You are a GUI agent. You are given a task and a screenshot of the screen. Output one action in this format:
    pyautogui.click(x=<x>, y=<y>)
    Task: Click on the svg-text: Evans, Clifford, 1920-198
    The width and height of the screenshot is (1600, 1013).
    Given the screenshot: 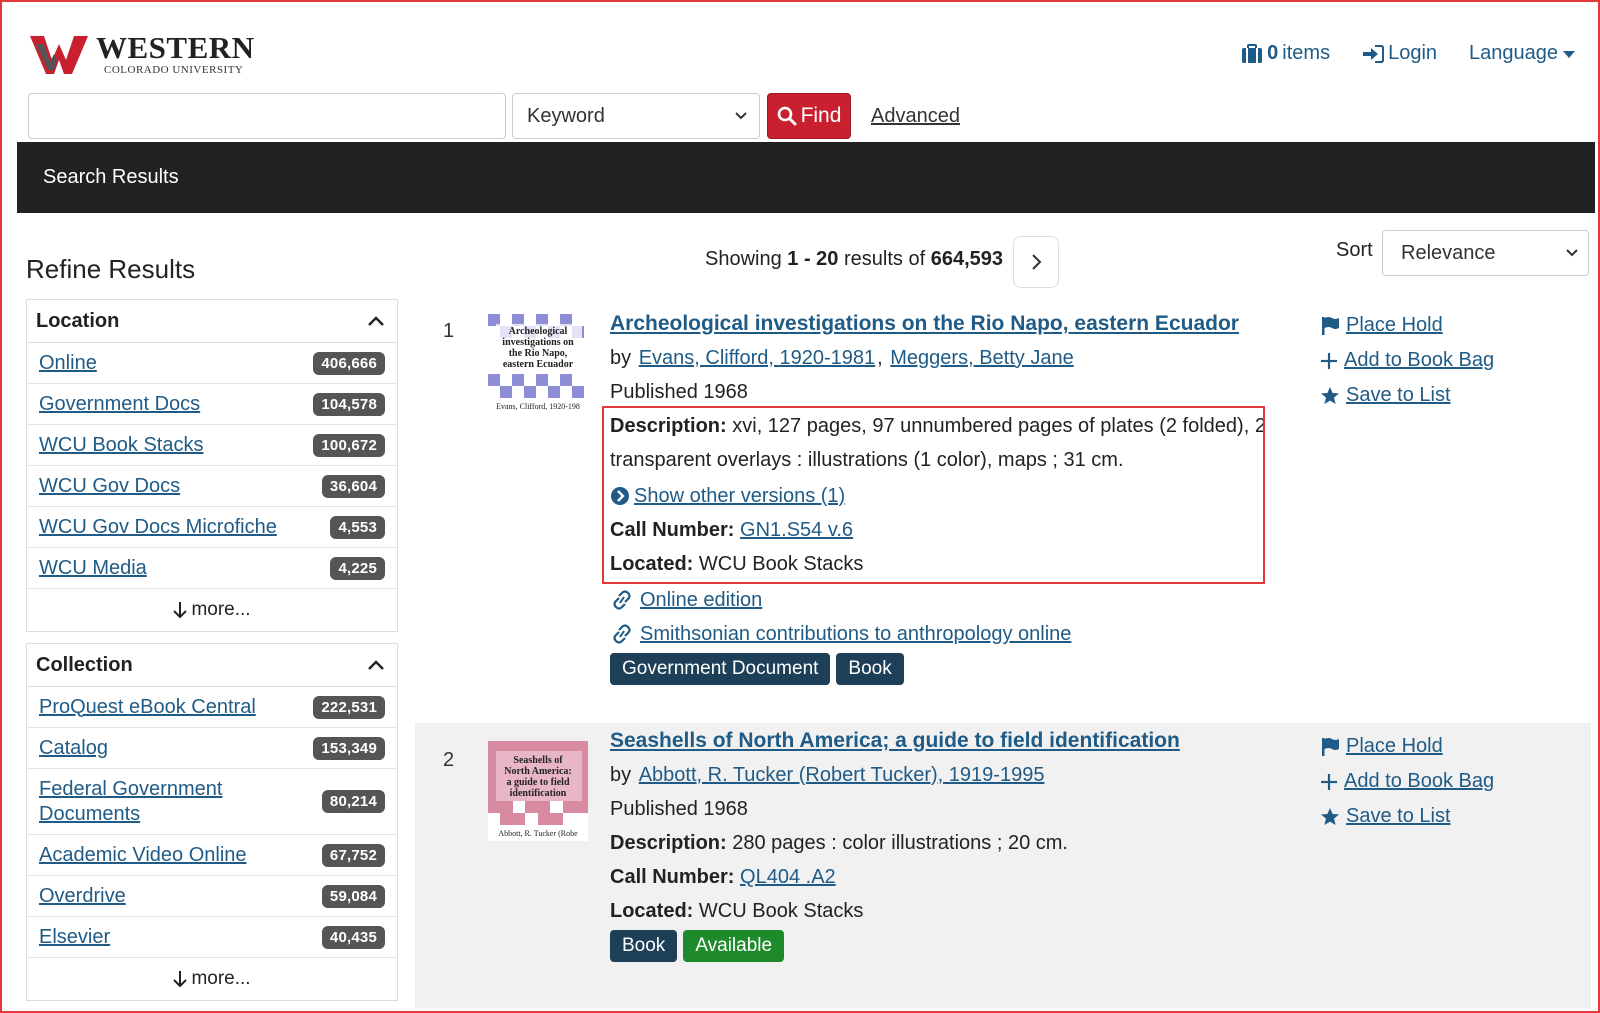 What is the action you would take?
    pyautogui.click(x=538, y=406)
    